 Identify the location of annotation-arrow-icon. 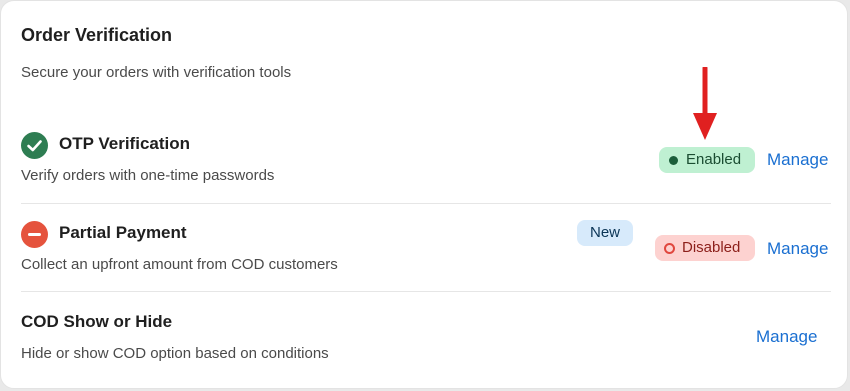
(705, 104).